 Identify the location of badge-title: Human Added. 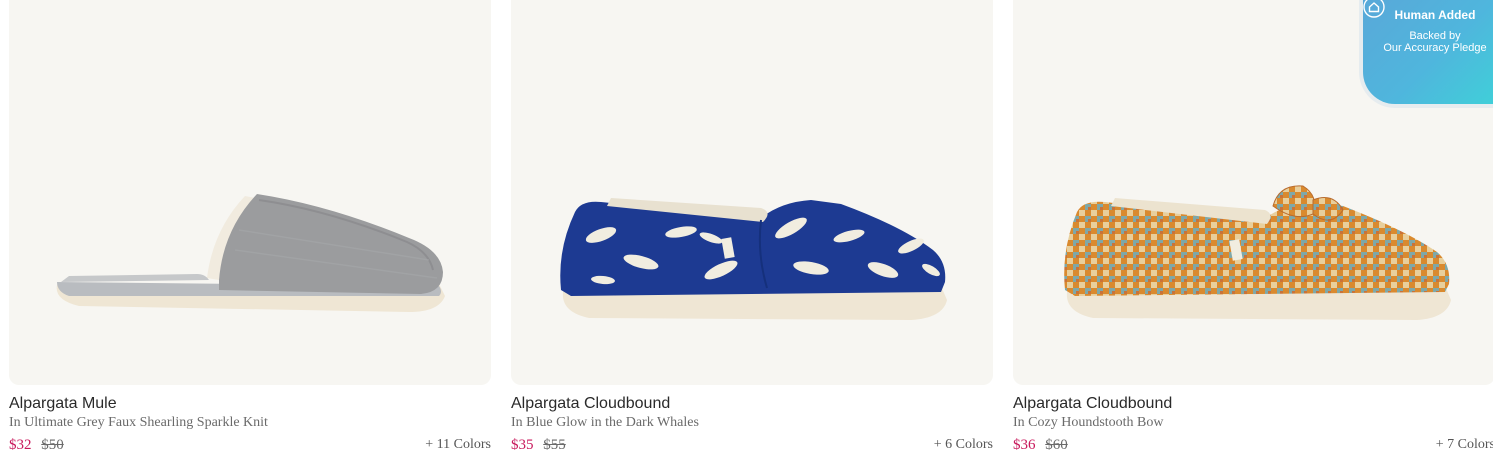
(1435, 15).